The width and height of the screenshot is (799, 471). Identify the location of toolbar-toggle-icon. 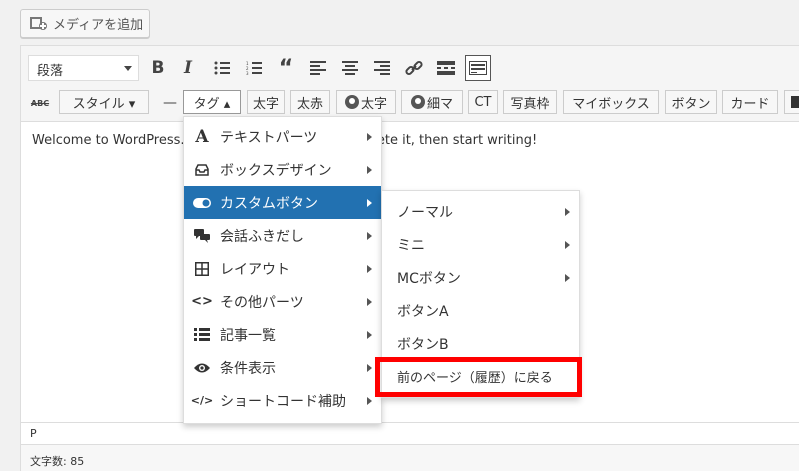
(478, 68).